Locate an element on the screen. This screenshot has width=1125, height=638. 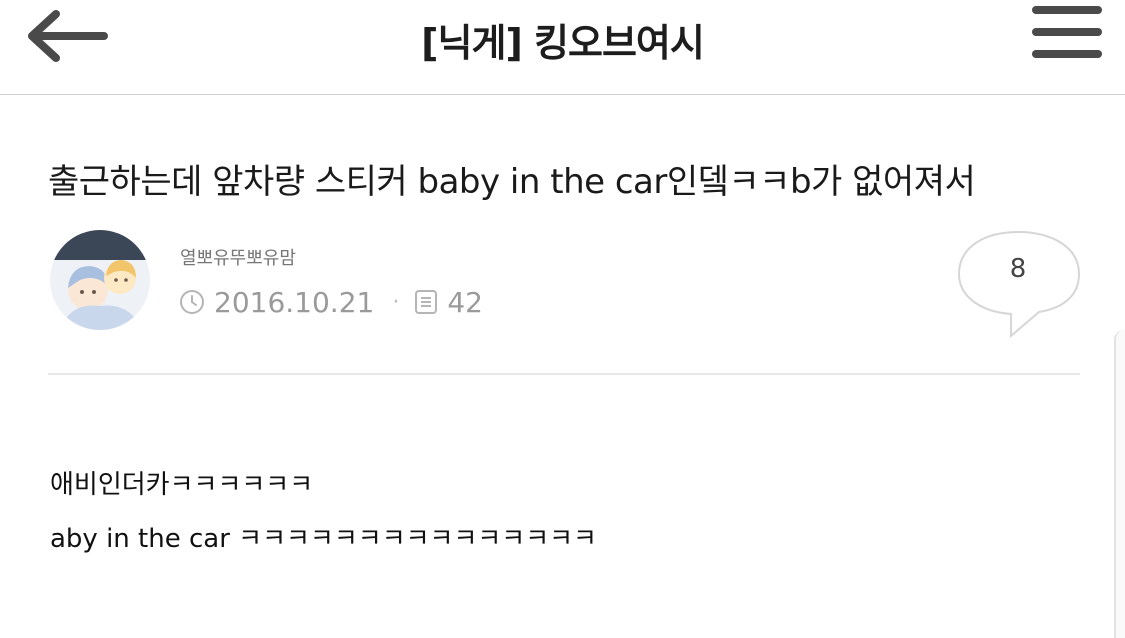
speech-bubble-icon is located at coordinates (1019, 284).